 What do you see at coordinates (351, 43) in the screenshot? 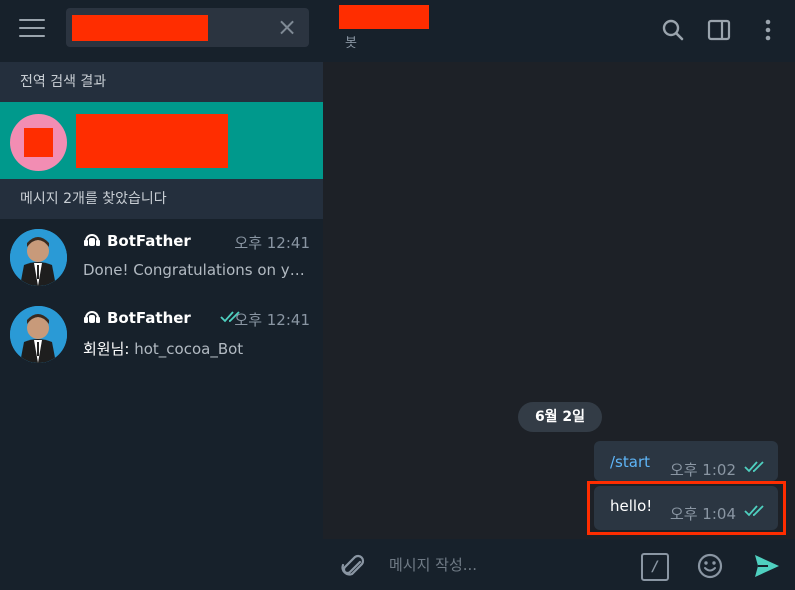
I see `chat-subtitle: 봇` at bounding box center [351, 43].